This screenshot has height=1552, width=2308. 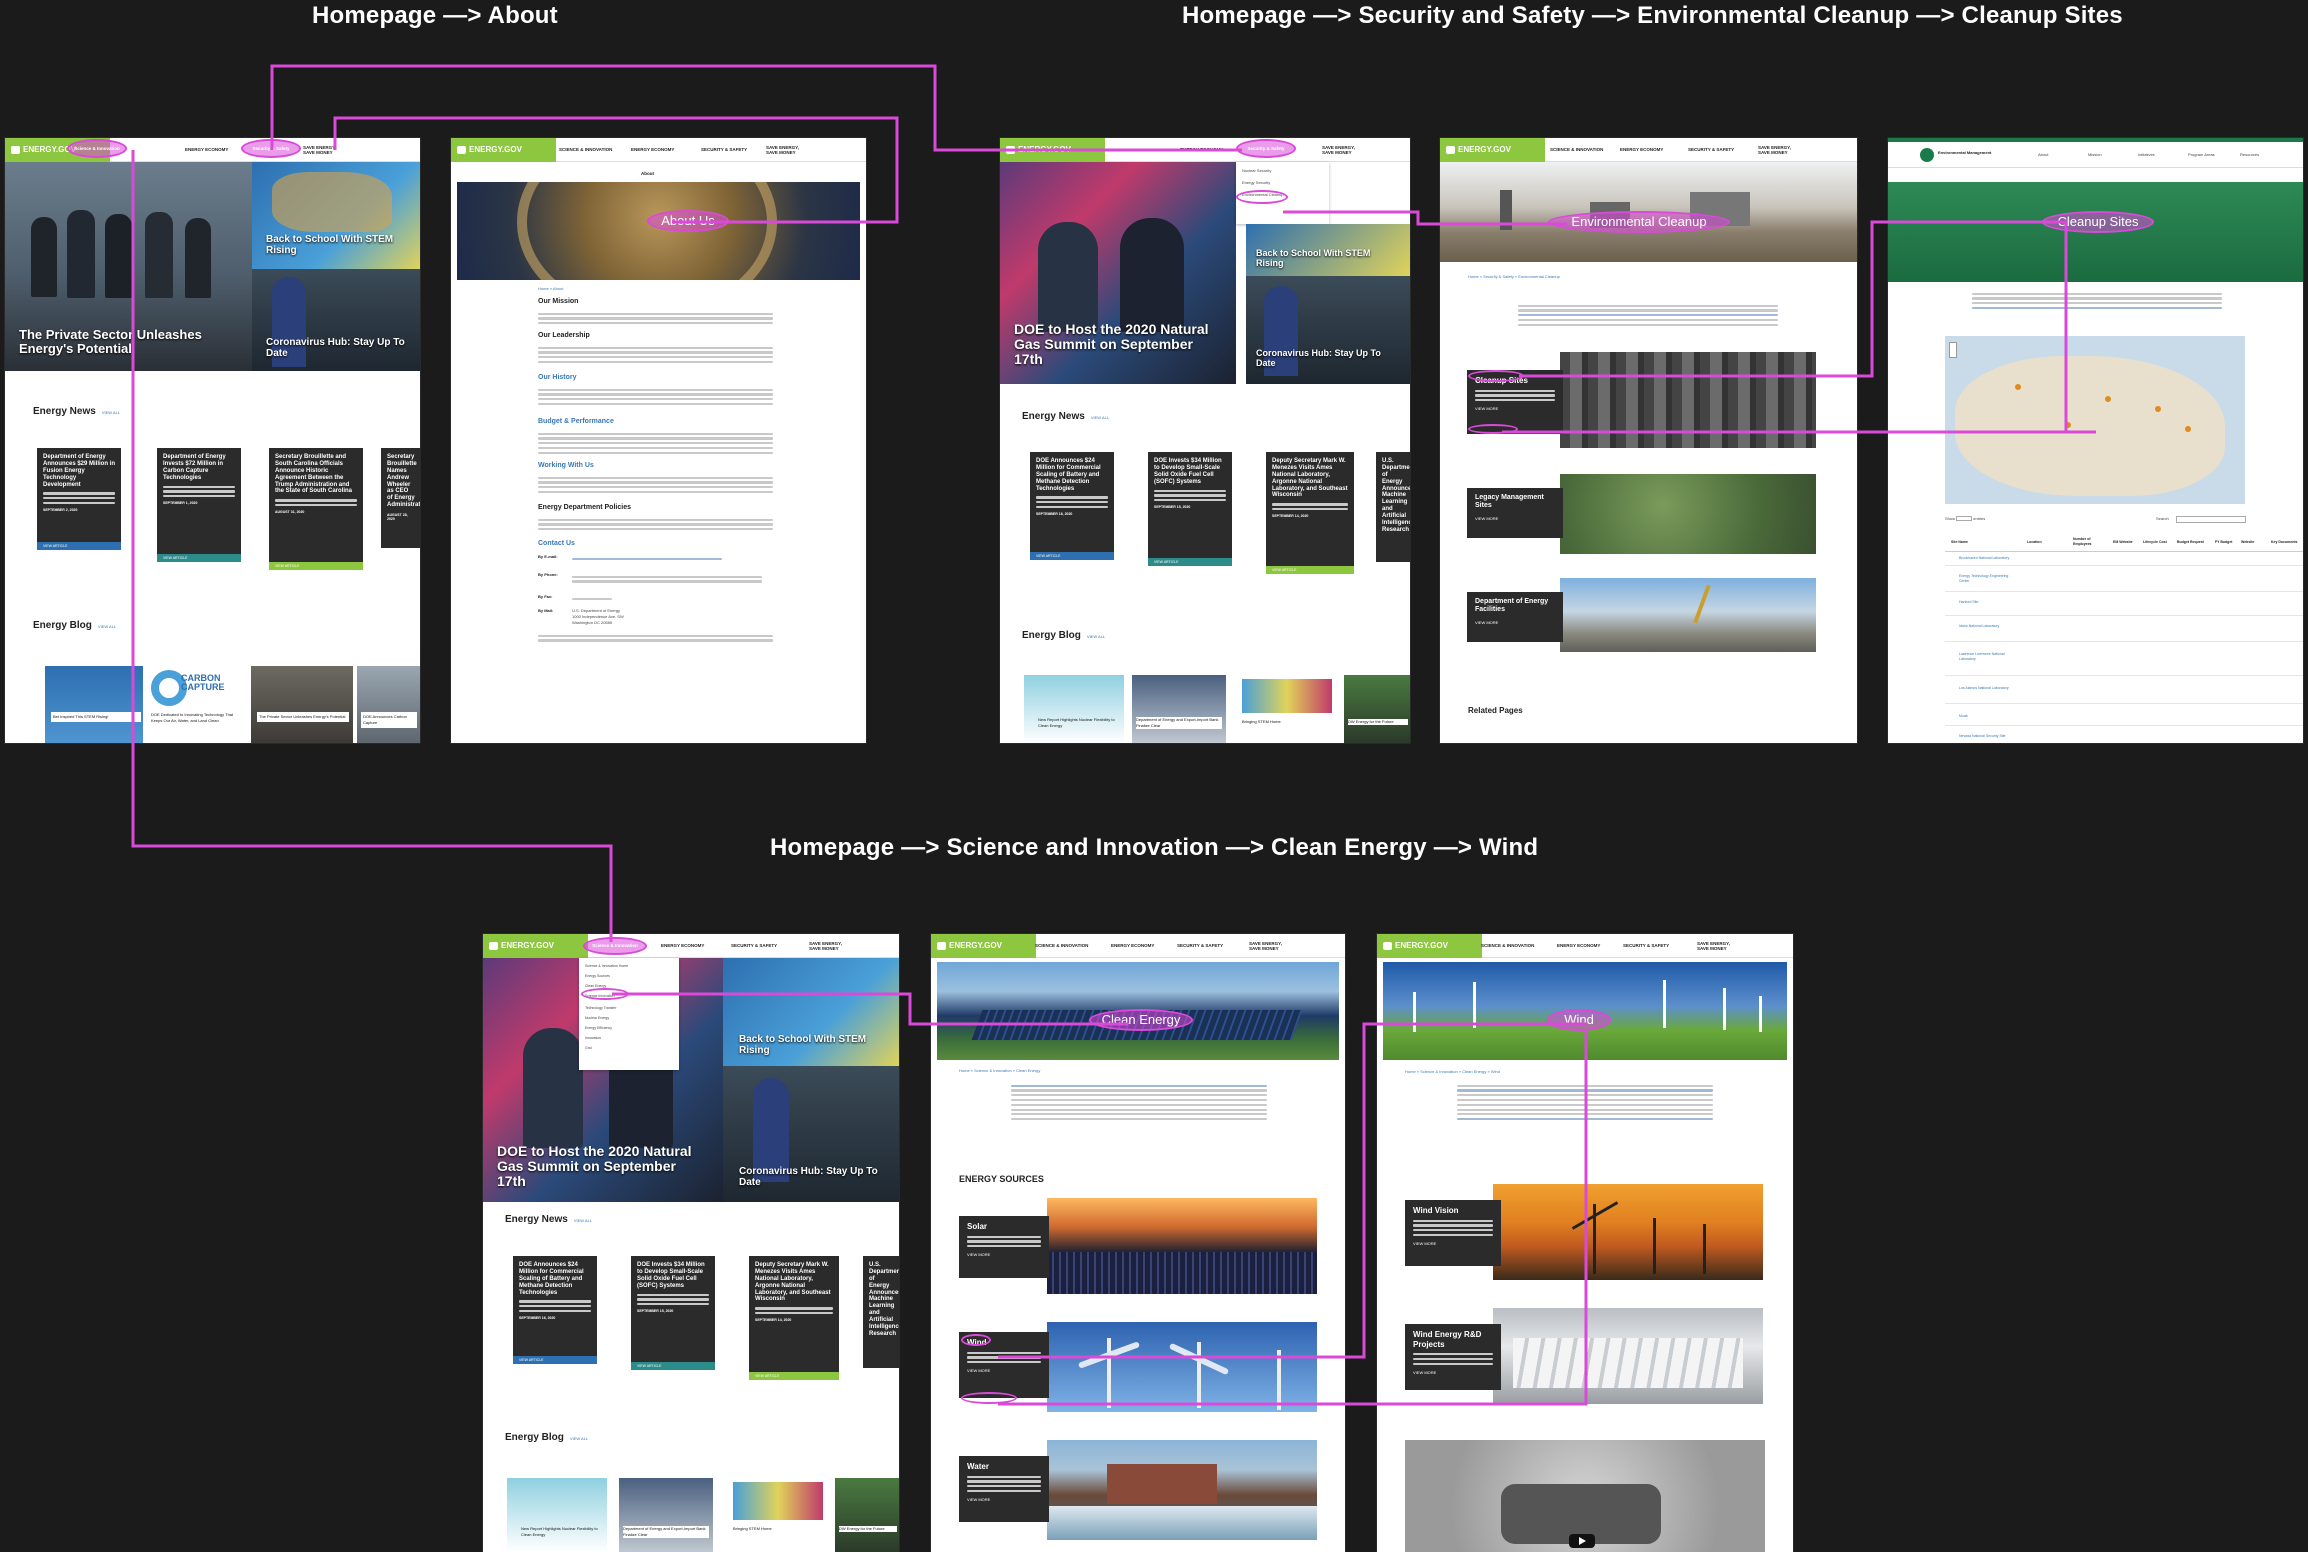 I want to click on about-banner, so click(x=658, y=231).